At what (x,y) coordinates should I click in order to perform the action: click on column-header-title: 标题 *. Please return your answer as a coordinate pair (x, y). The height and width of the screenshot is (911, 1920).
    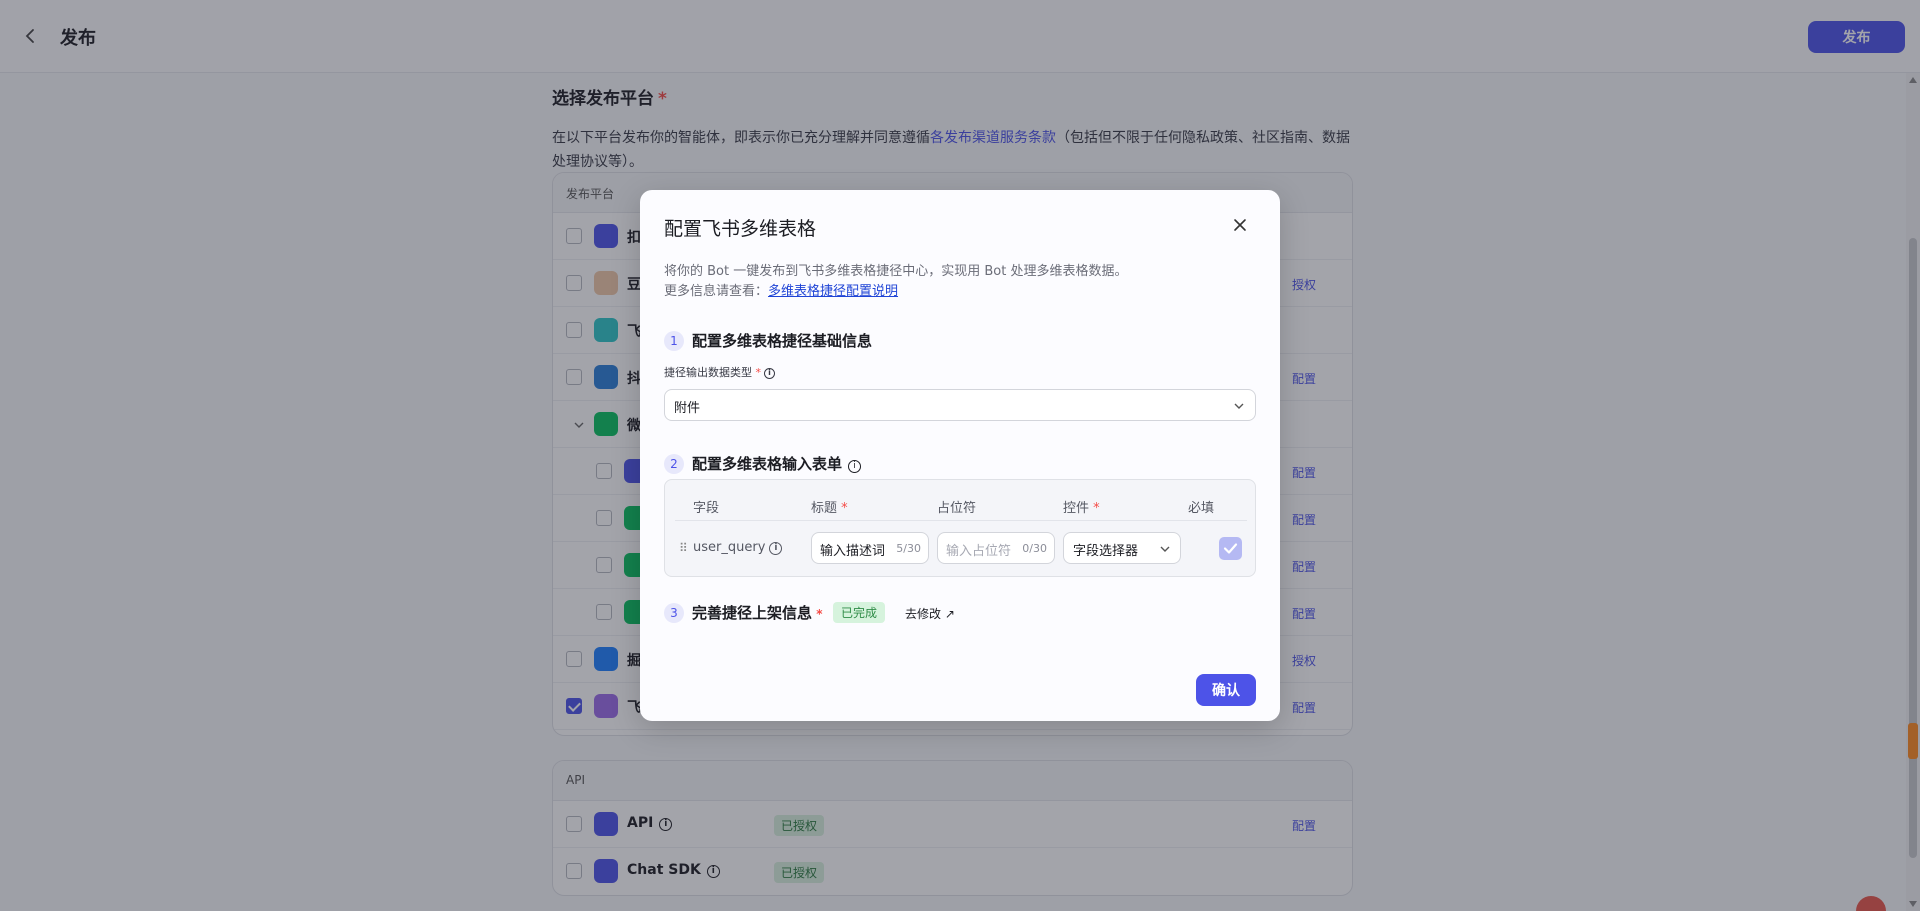
    Looking at the image, I should click on (829, 508).